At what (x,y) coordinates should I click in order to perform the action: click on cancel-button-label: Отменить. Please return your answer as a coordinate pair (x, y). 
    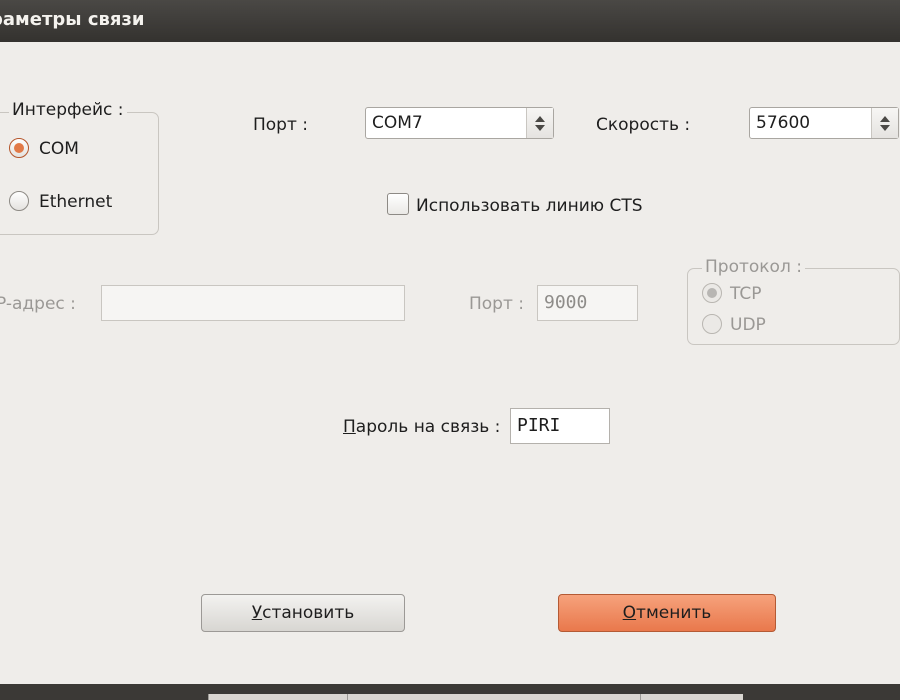
    Looking at the image, I should click on (667, 613).